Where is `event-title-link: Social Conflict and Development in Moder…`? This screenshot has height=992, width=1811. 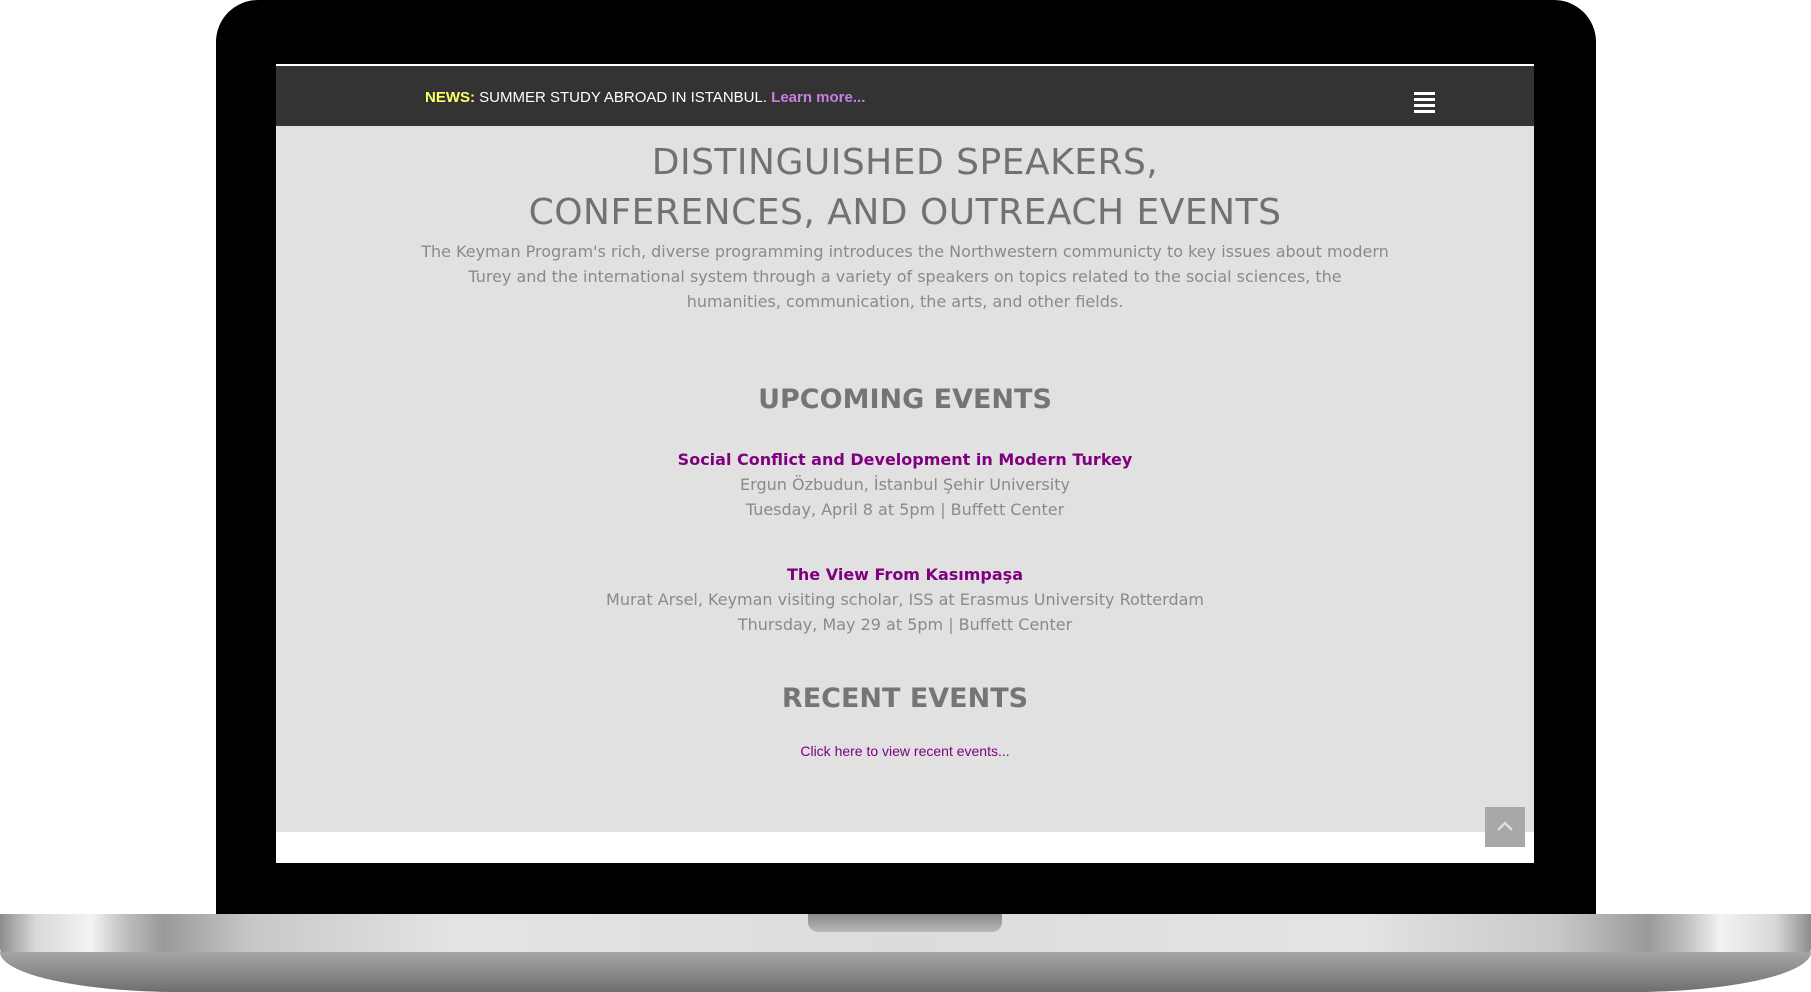
event-title-link: Social Conflict and Development in Moder… is located at coordinates (905, 459).